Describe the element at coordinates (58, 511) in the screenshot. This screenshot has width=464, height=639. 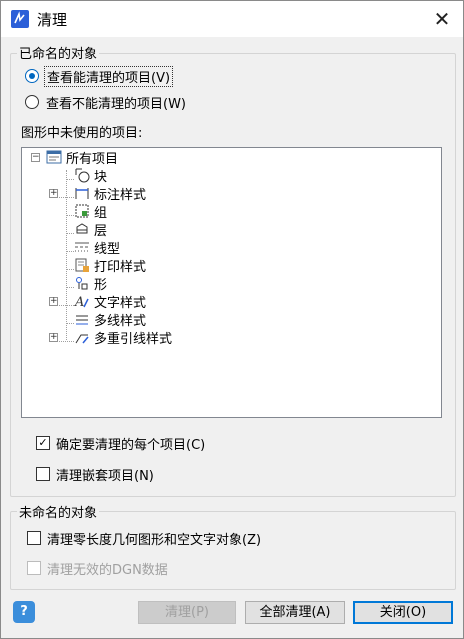
I see `unnamed-objects-label: 未命名的对象` at that location.